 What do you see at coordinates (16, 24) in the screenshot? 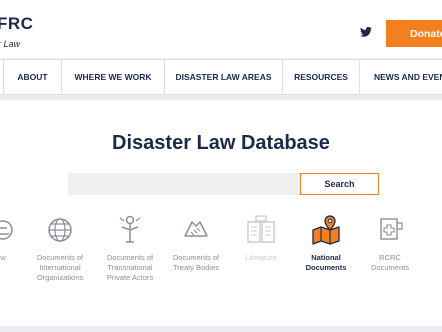
I see `logo: FRC` at bounding box center [16, 24].